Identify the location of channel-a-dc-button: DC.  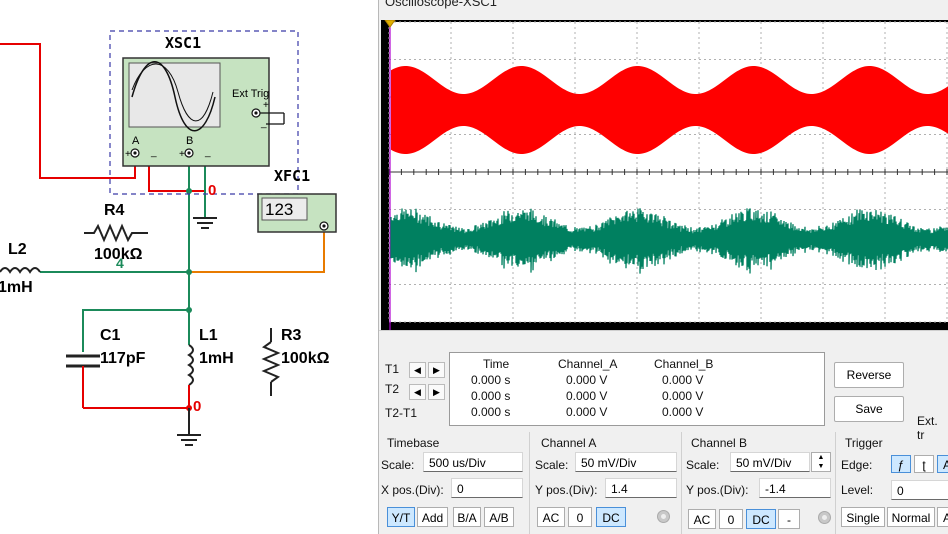
(611, 517).